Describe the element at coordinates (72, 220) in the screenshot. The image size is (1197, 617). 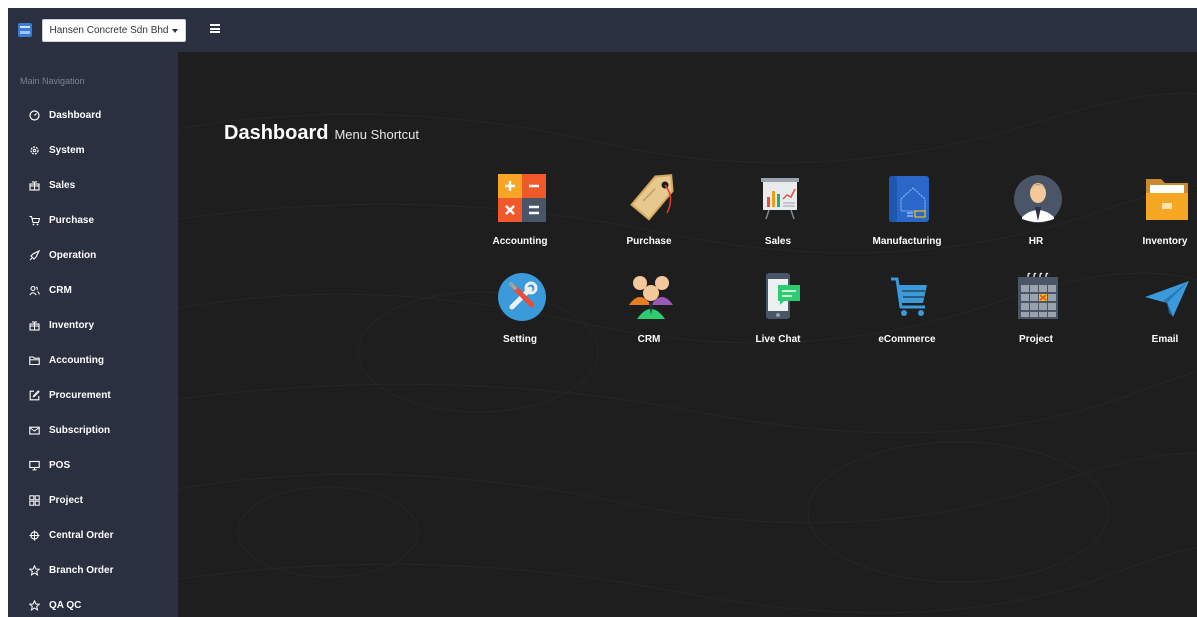
I see `sidebar-item-label: Purchase` at that location.